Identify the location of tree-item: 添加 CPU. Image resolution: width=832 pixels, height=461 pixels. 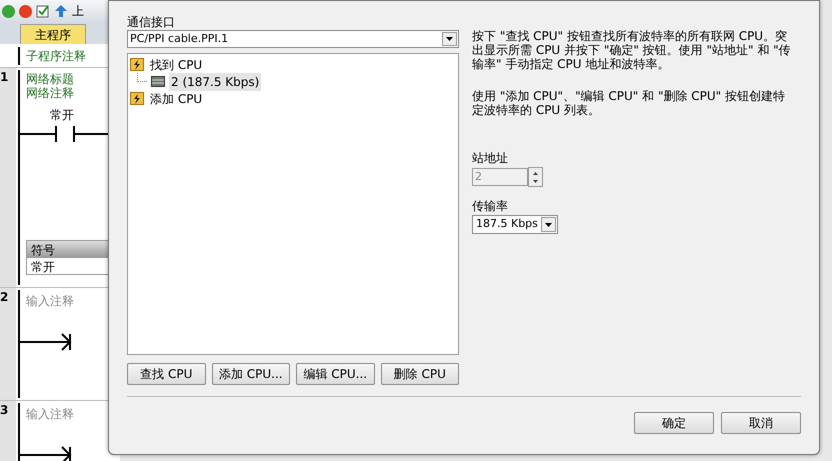
(176, 99).